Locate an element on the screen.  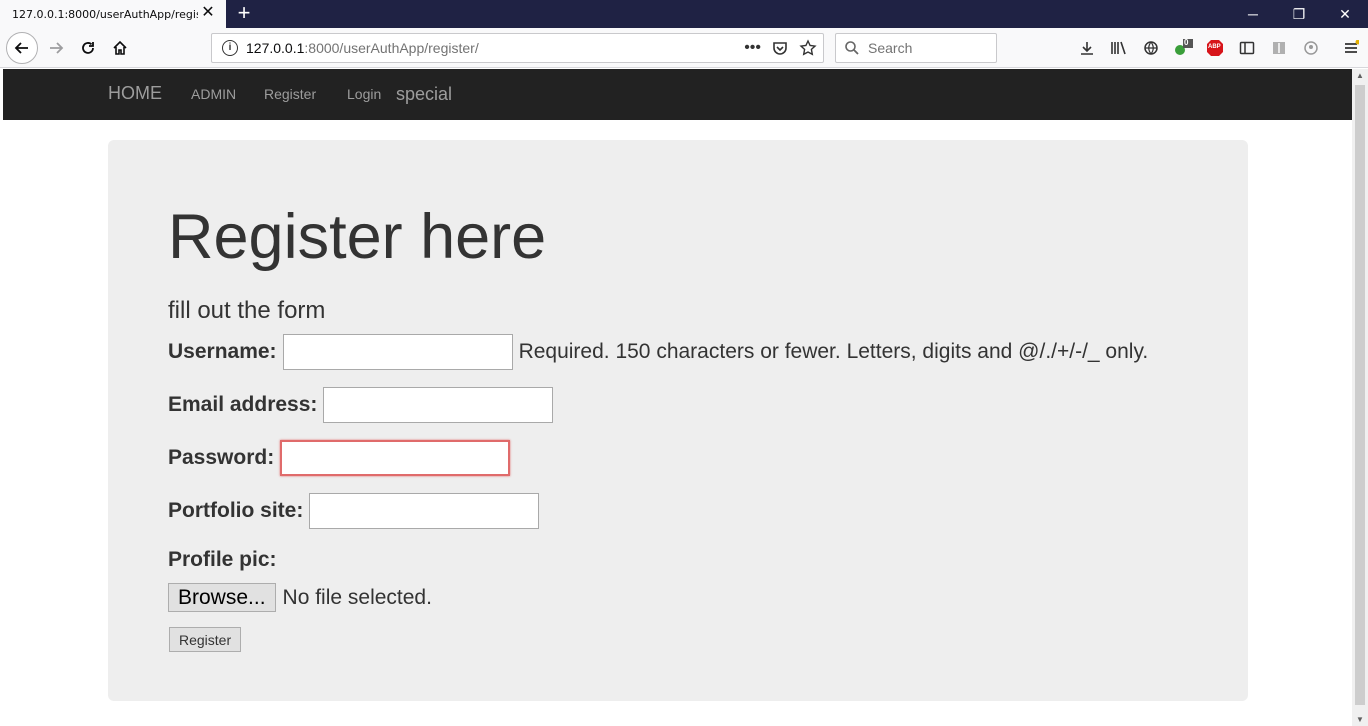
url-text: 127.0.0.1:8000/userAuthApp/register/ is located at coordinates (362, 48).